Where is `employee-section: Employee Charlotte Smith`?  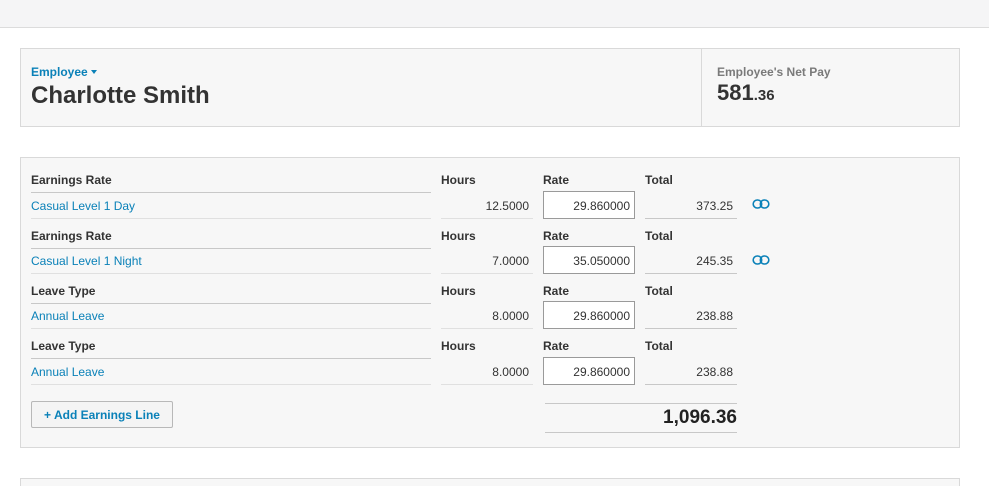
employee-section: Employee Charlotte Smith is located at coordinates (361, 87).